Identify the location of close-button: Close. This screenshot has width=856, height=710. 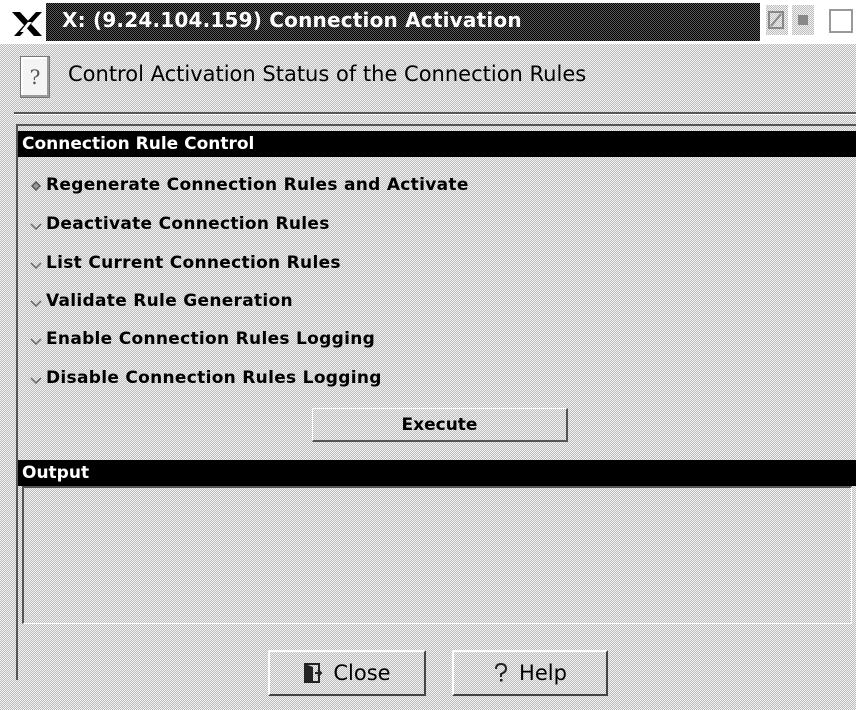
(347, 673).